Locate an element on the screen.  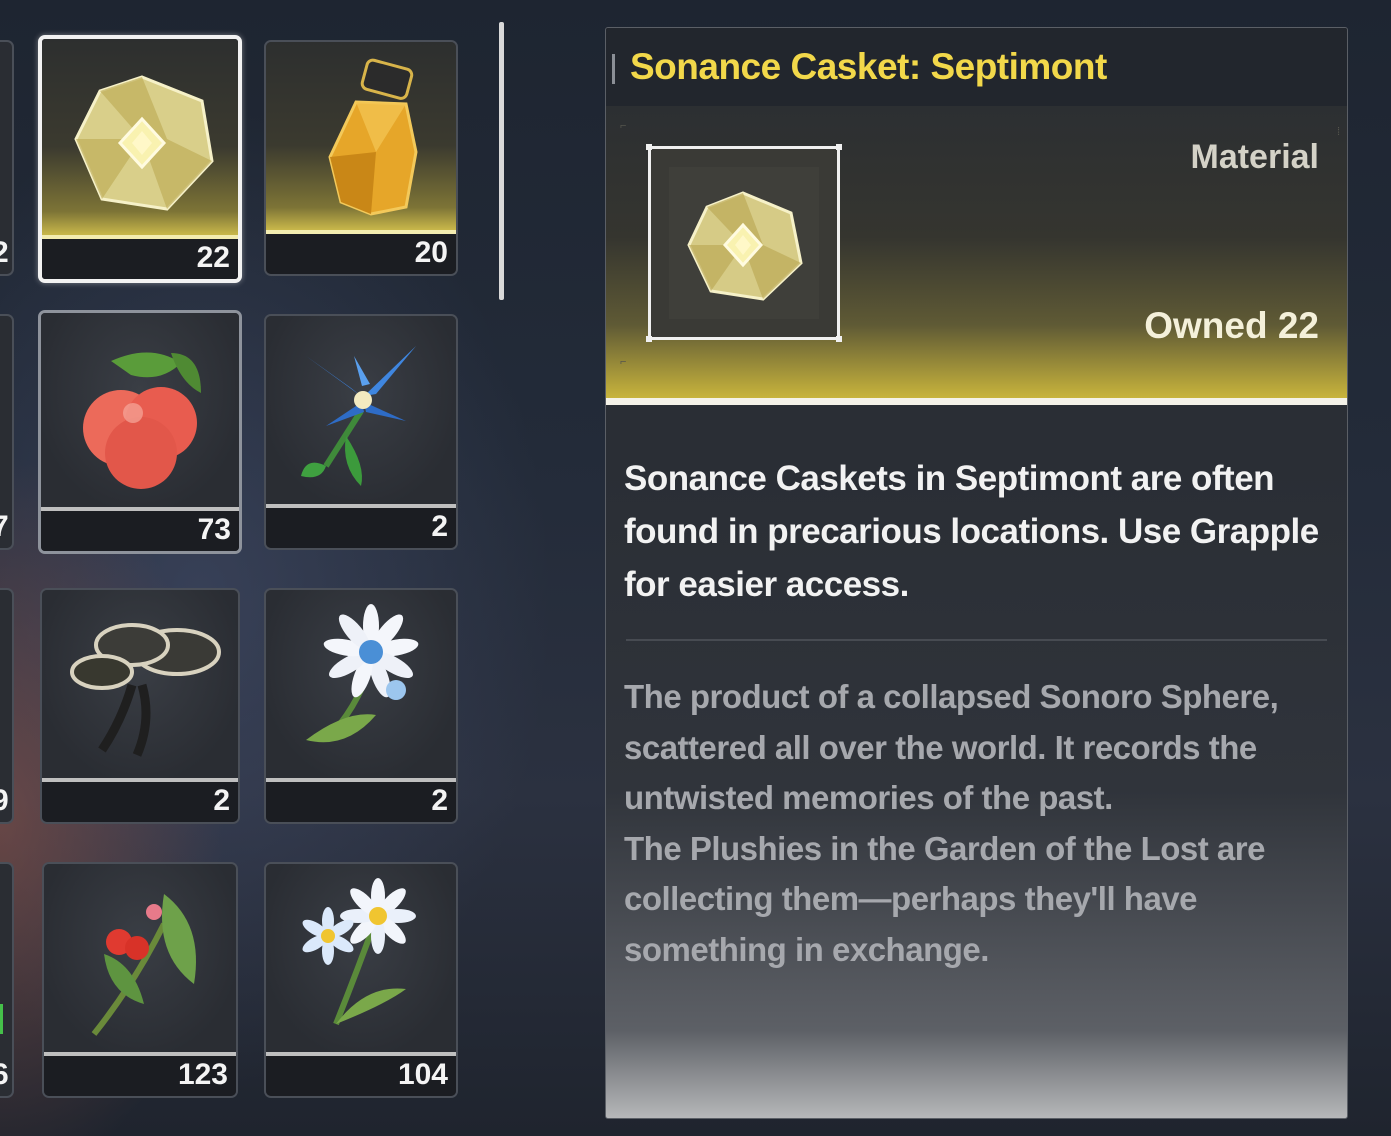
item-slot-berry-sprig: 123 is located at coordinates (140, 980).